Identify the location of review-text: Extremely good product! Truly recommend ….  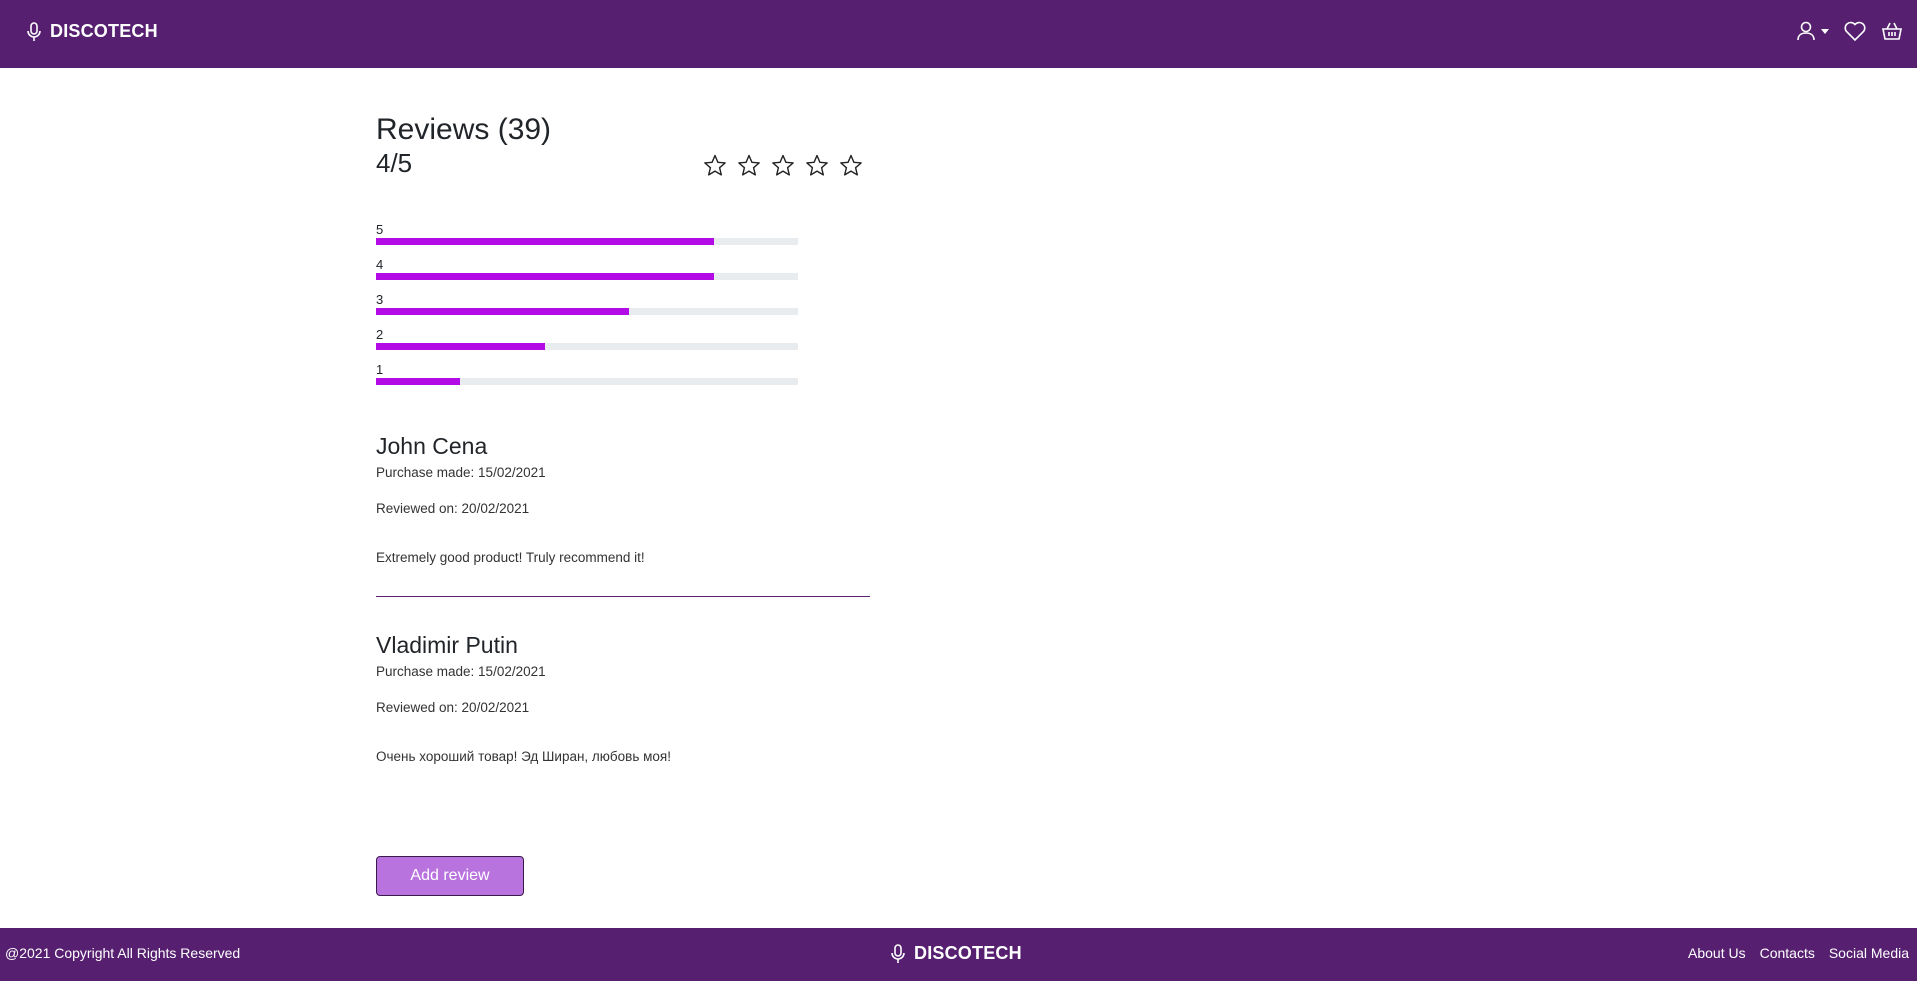
(510, 557).